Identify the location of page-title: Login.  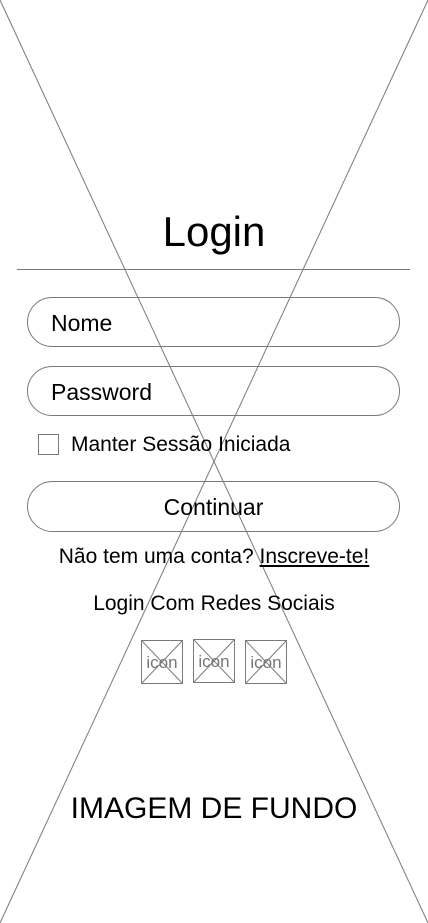
(214, 231).